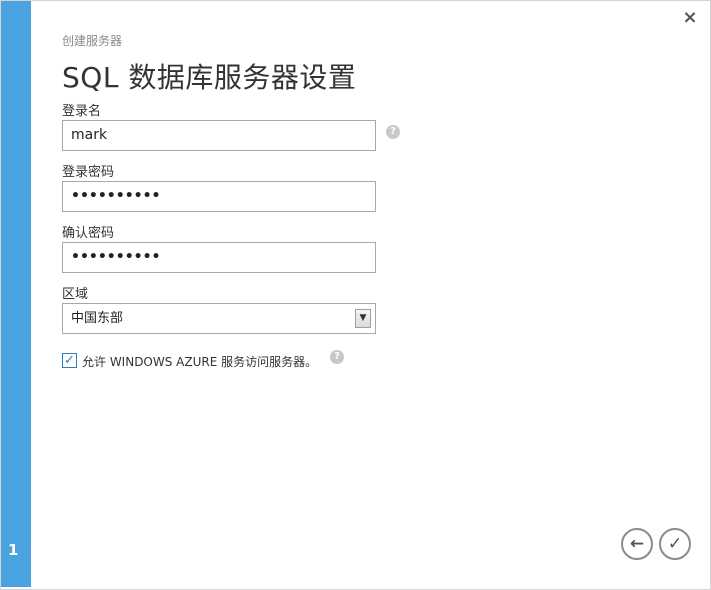 The width and height of the screenshot is (711, 590). Describe the element at coordinates (675, 544) in the screenshot. I see `finish-button: ✓` at that location.